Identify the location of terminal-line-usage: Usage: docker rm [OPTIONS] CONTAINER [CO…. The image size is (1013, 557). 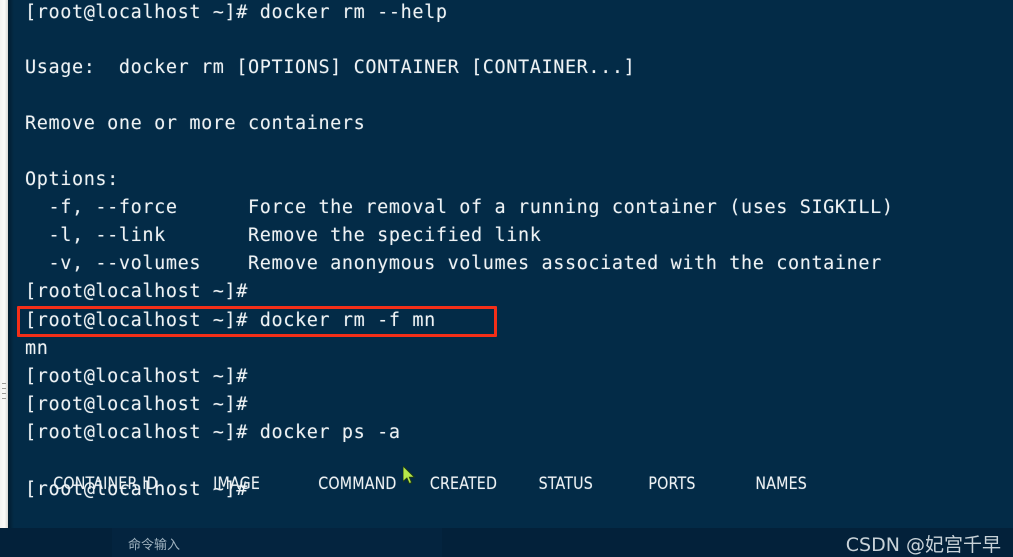
(330, 67).